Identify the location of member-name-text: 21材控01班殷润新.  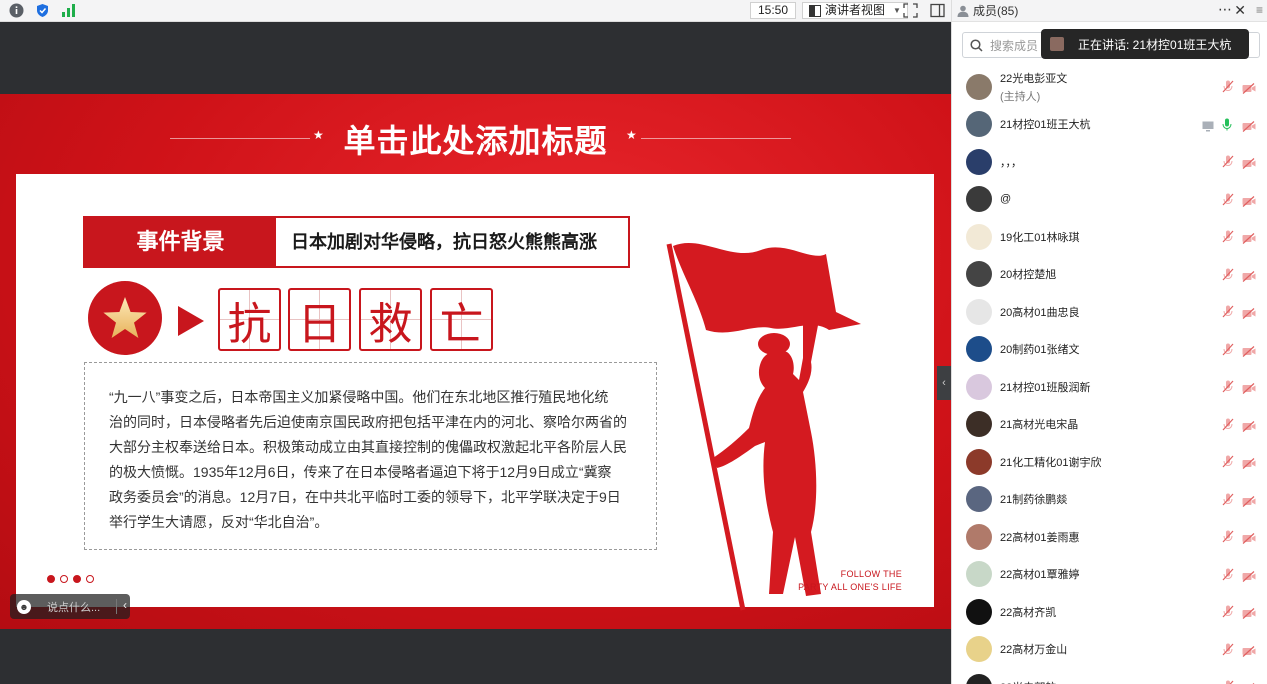
(1045, 387).